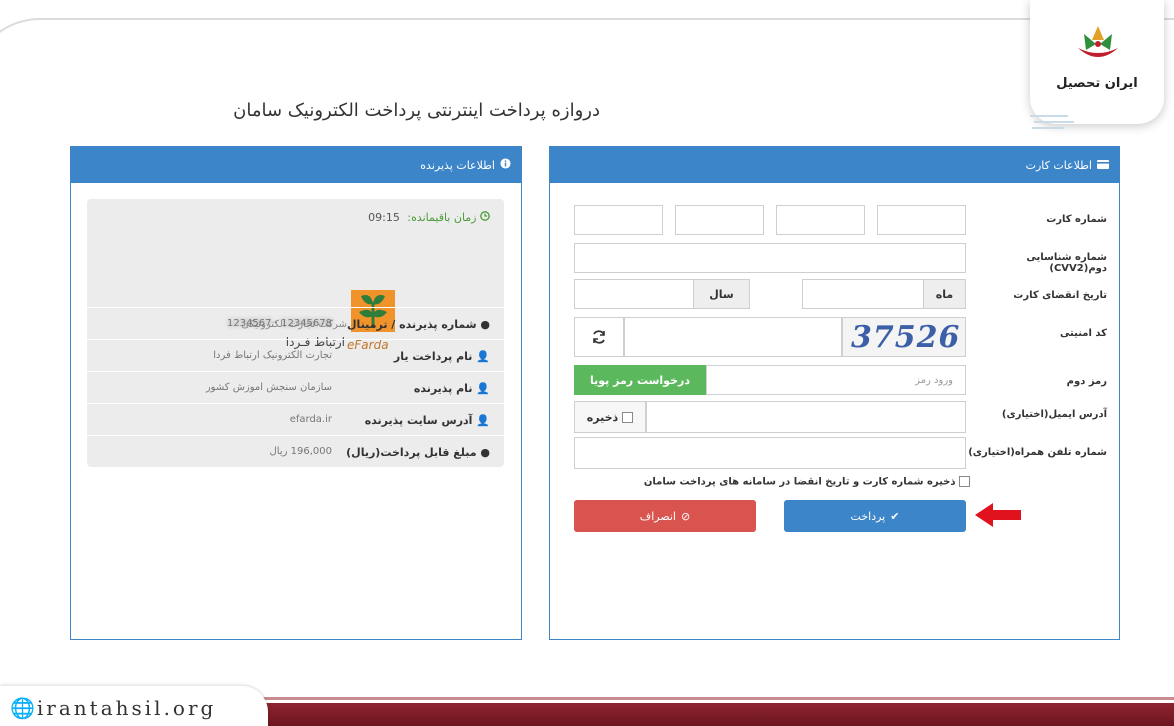 This screenshot has height=726, width=1174. What do you see at coordinates (1086, 381) in the screenshot?
I see `password-label: رمز دوم` at bounding box center [1086, 381].